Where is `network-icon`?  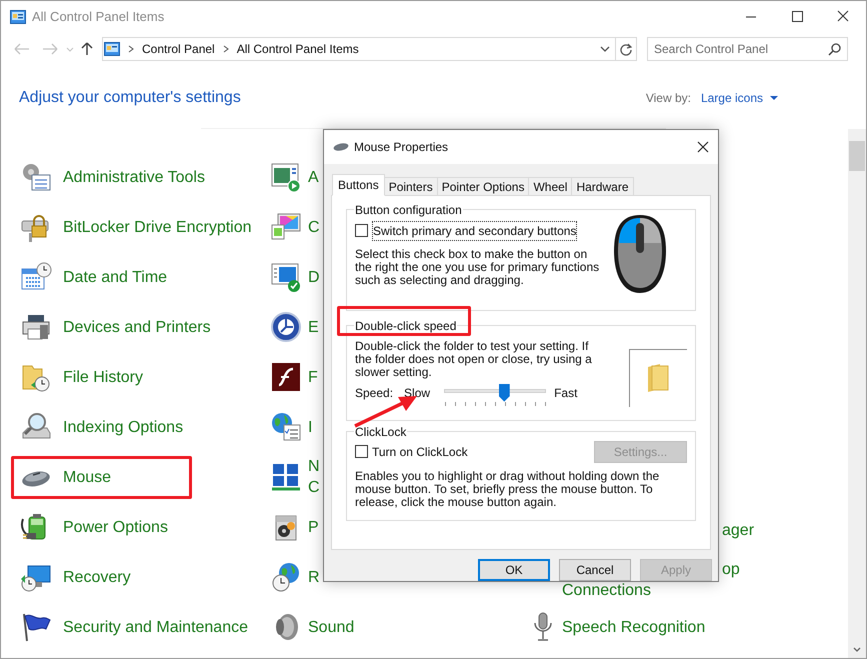 network-icon is located at coordinates (286, 477).